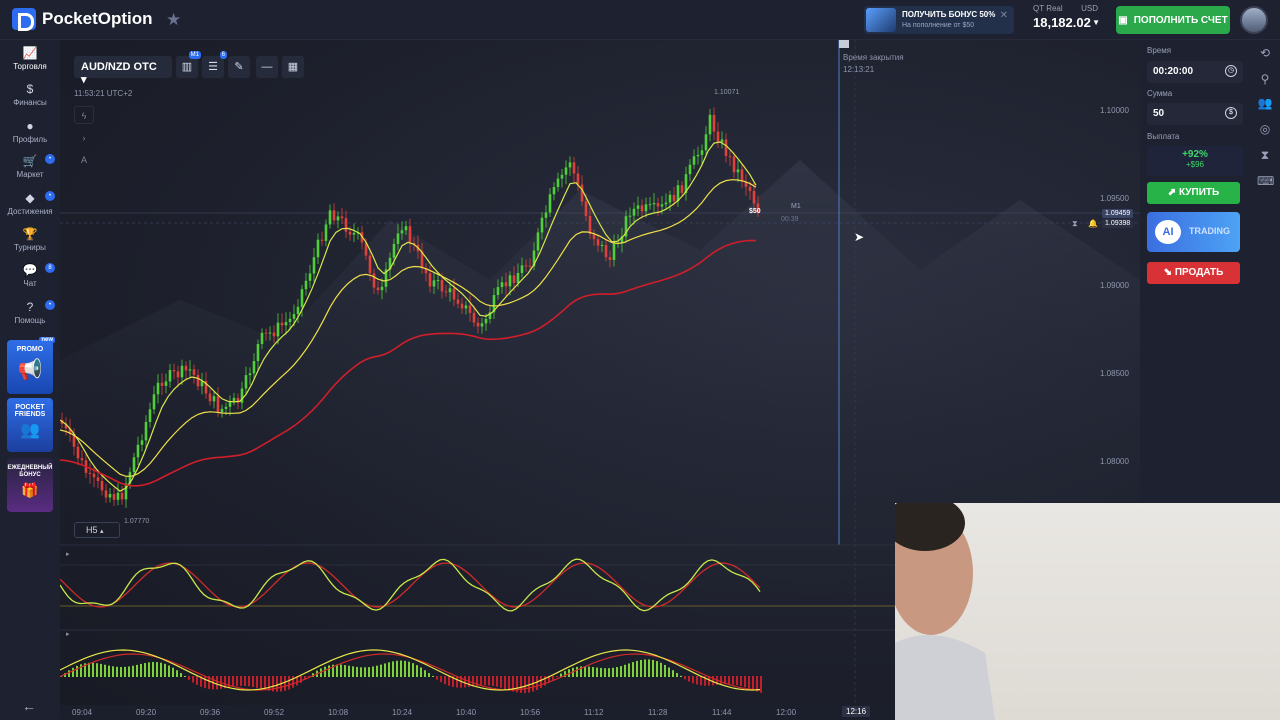 This screenshot has height=720, width=1280. I want to click on sidebar-item-trading: 📈 Торговля, so click(30, 64).